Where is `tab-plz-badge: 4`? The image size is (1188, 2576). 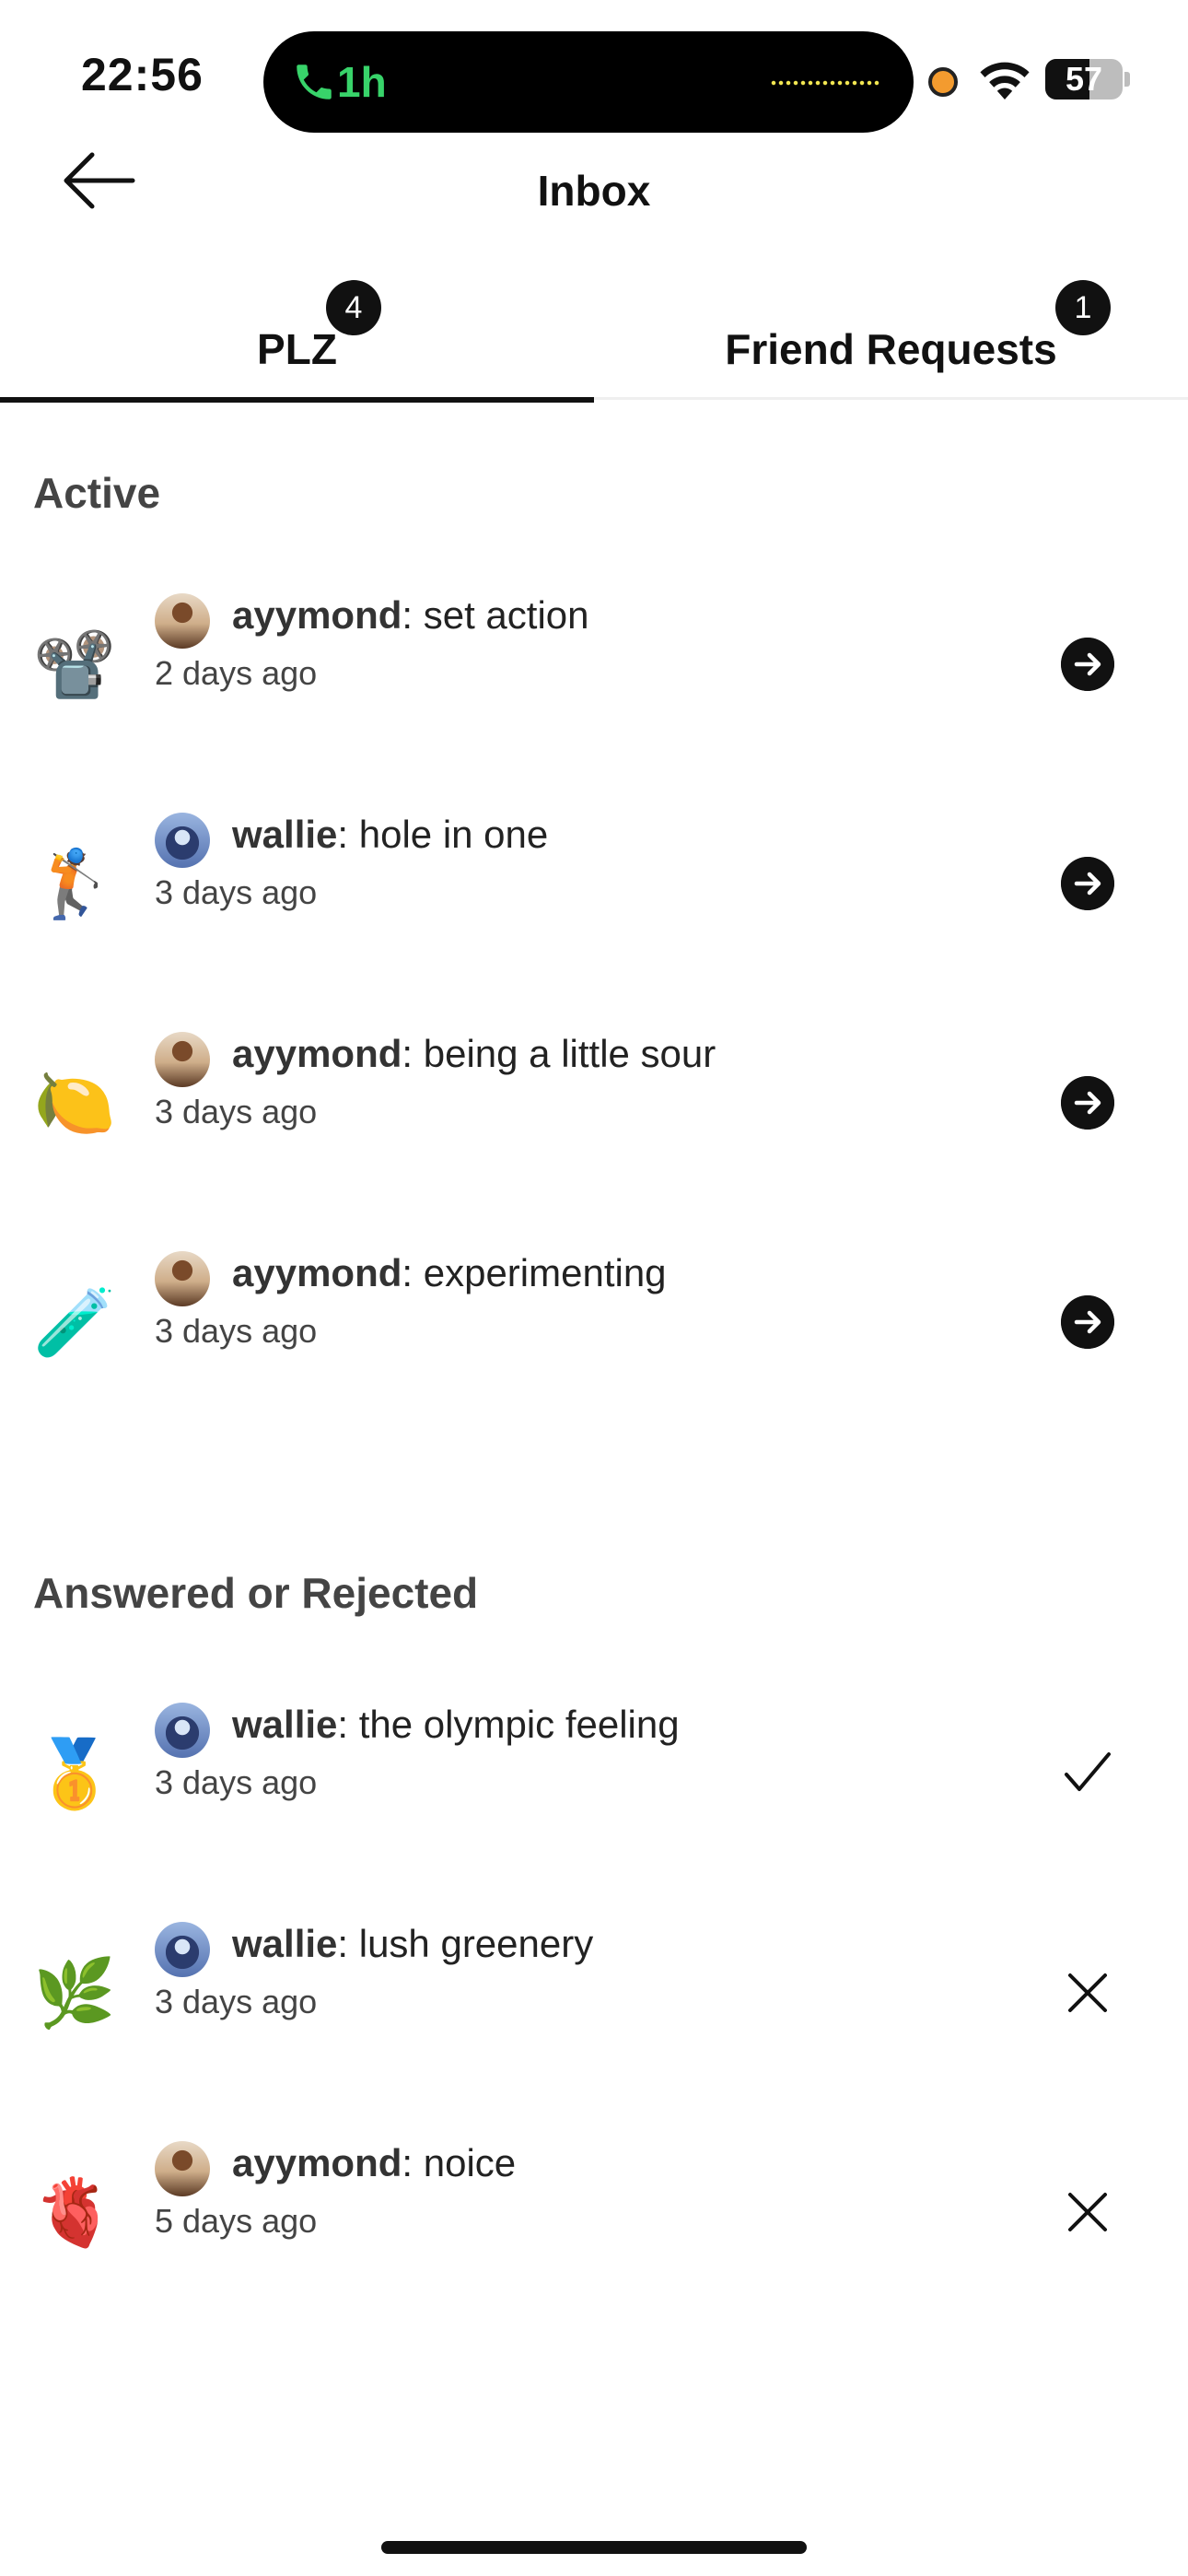
tab-plz-badge: 4 is located at coordinates (353, 307).